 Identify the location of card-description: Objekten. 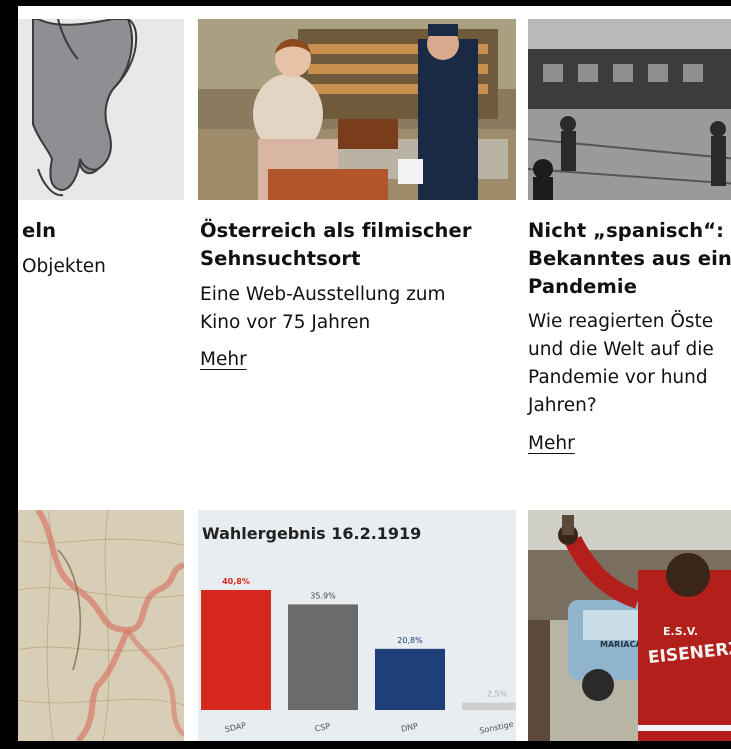
(64, 267).